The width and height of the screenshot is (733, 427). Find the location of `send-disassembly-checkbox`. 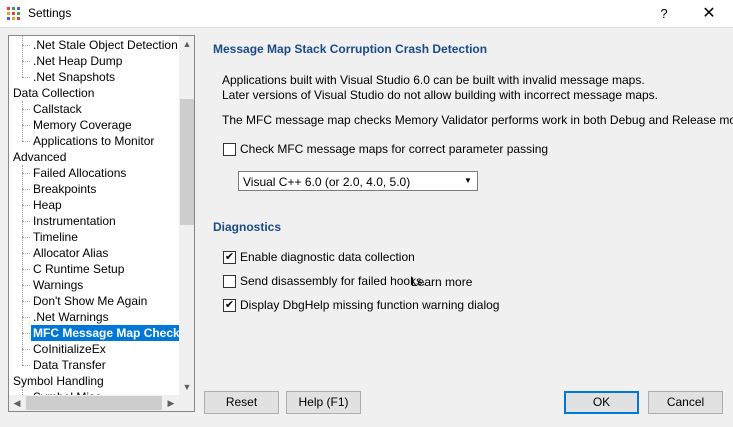

send-disassembly-checkbox is located at coordinates (229, 281).